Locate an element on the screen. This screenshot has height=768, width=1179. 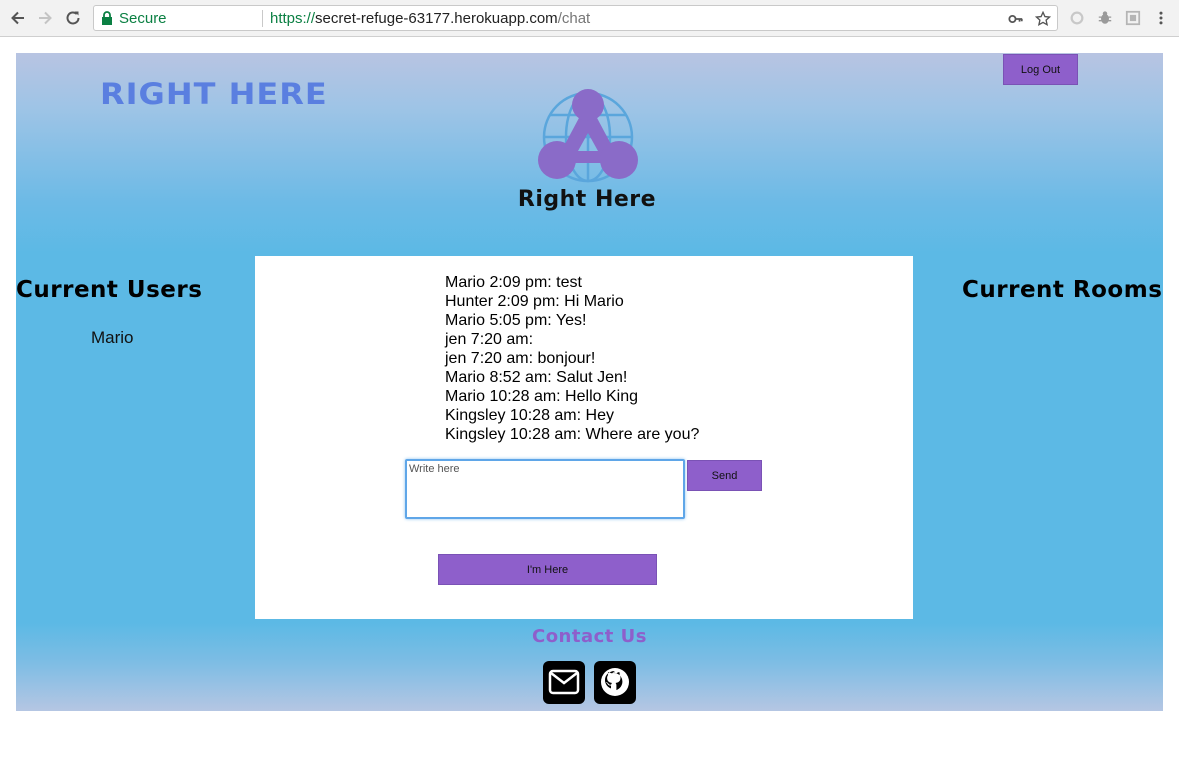
github-link is located at coordinates (615, 682).